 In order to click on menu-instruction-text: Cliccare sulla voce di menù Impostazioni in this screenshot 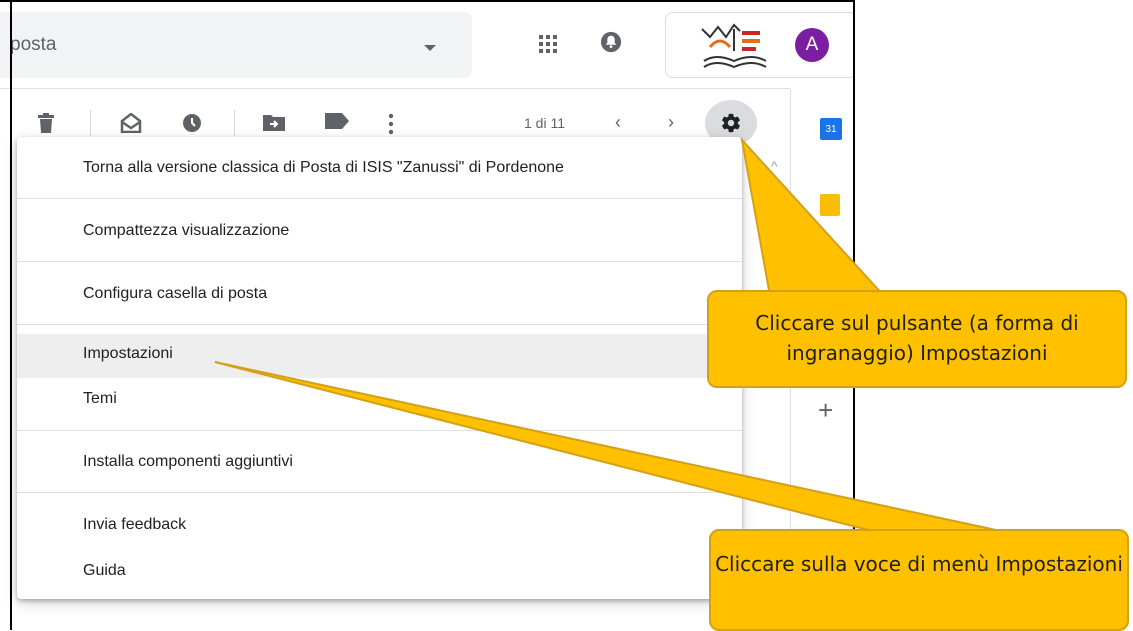, I will do `click(919, 564)`.